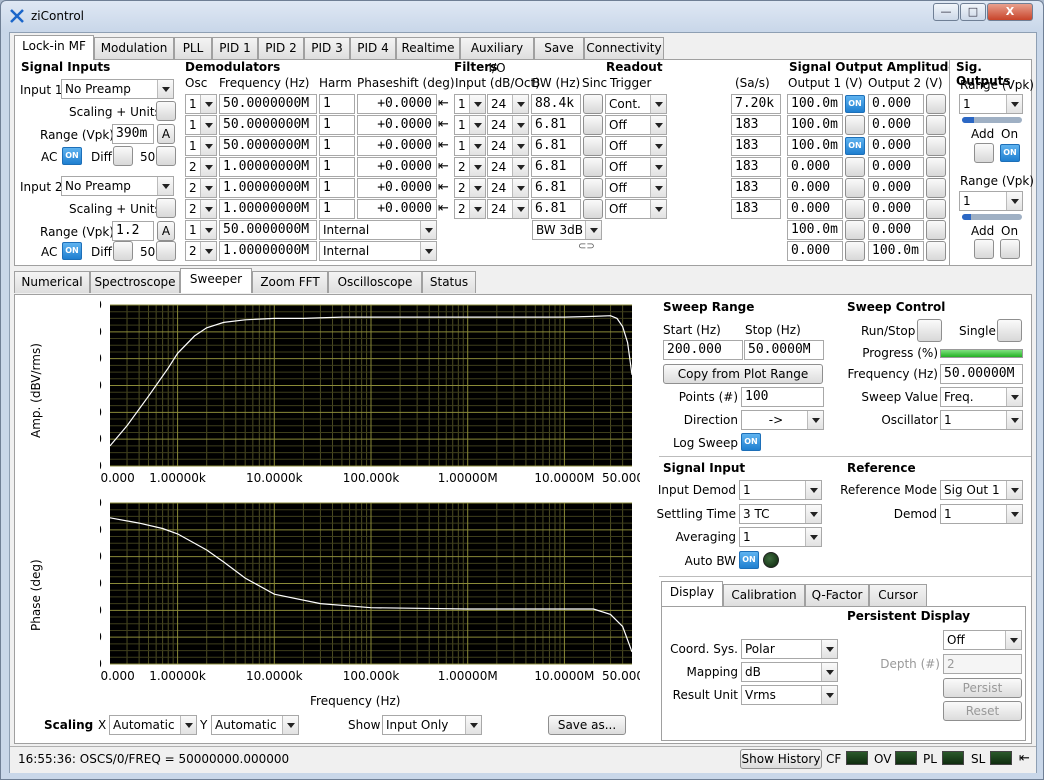  Describe the element at coordinates (134, 48) in the screenshot. I see `tab-modulation: Modulation` at that location.